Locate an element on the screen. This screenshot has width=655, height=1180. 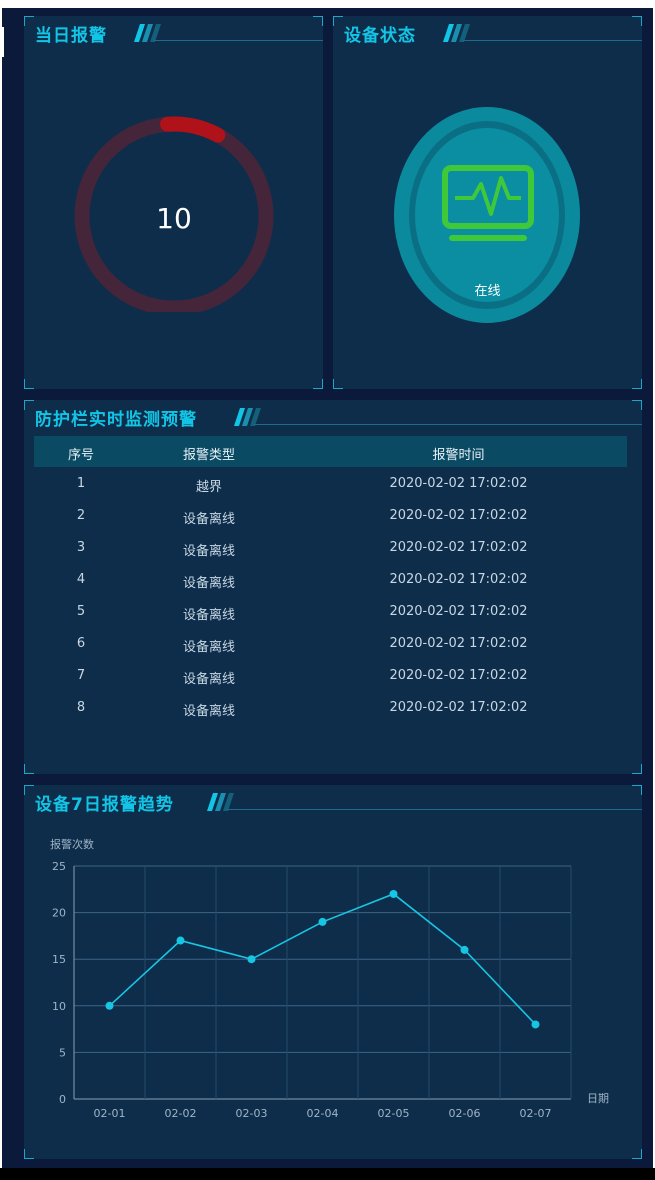
side-tab is located at coordinates (2, 42).